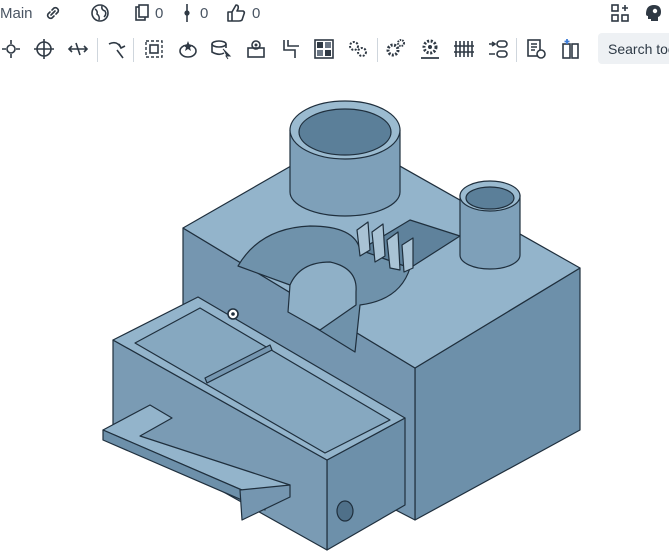 This screenshot has height=558, width=669. What do you see at coordinates (187, 13) in the screenshot?
I see `branch-icon` at bounding box center [187, 13].